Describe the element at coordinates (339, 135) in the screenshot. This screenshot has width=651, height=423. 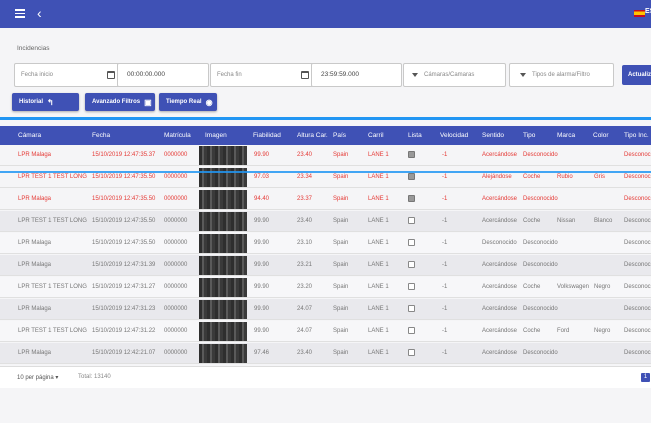
I see `column-header: País` at that location.